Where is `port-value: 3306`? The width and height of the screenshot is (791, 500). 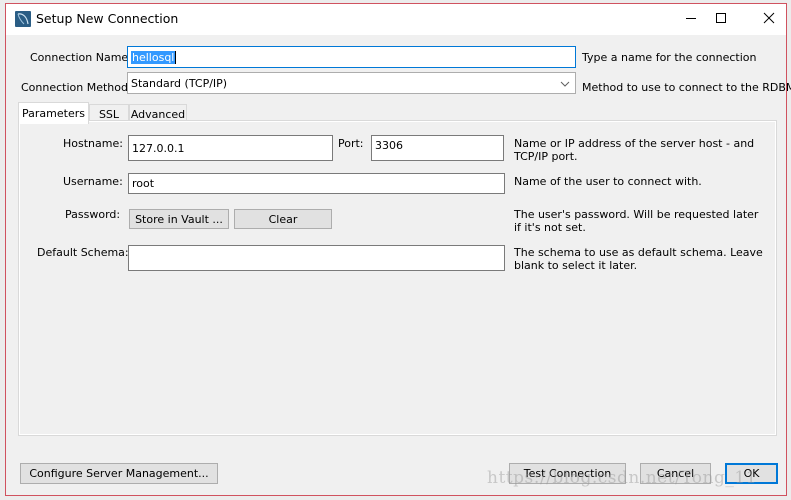
port-value: 3306 is located at coordinates (389, 145).